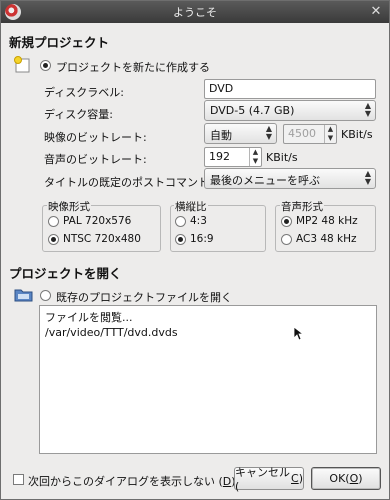  Describe the element at coordinates (102, 239) in the screenshot. I see `video-format-ntsc-label: NTSC 720x480` at that location.